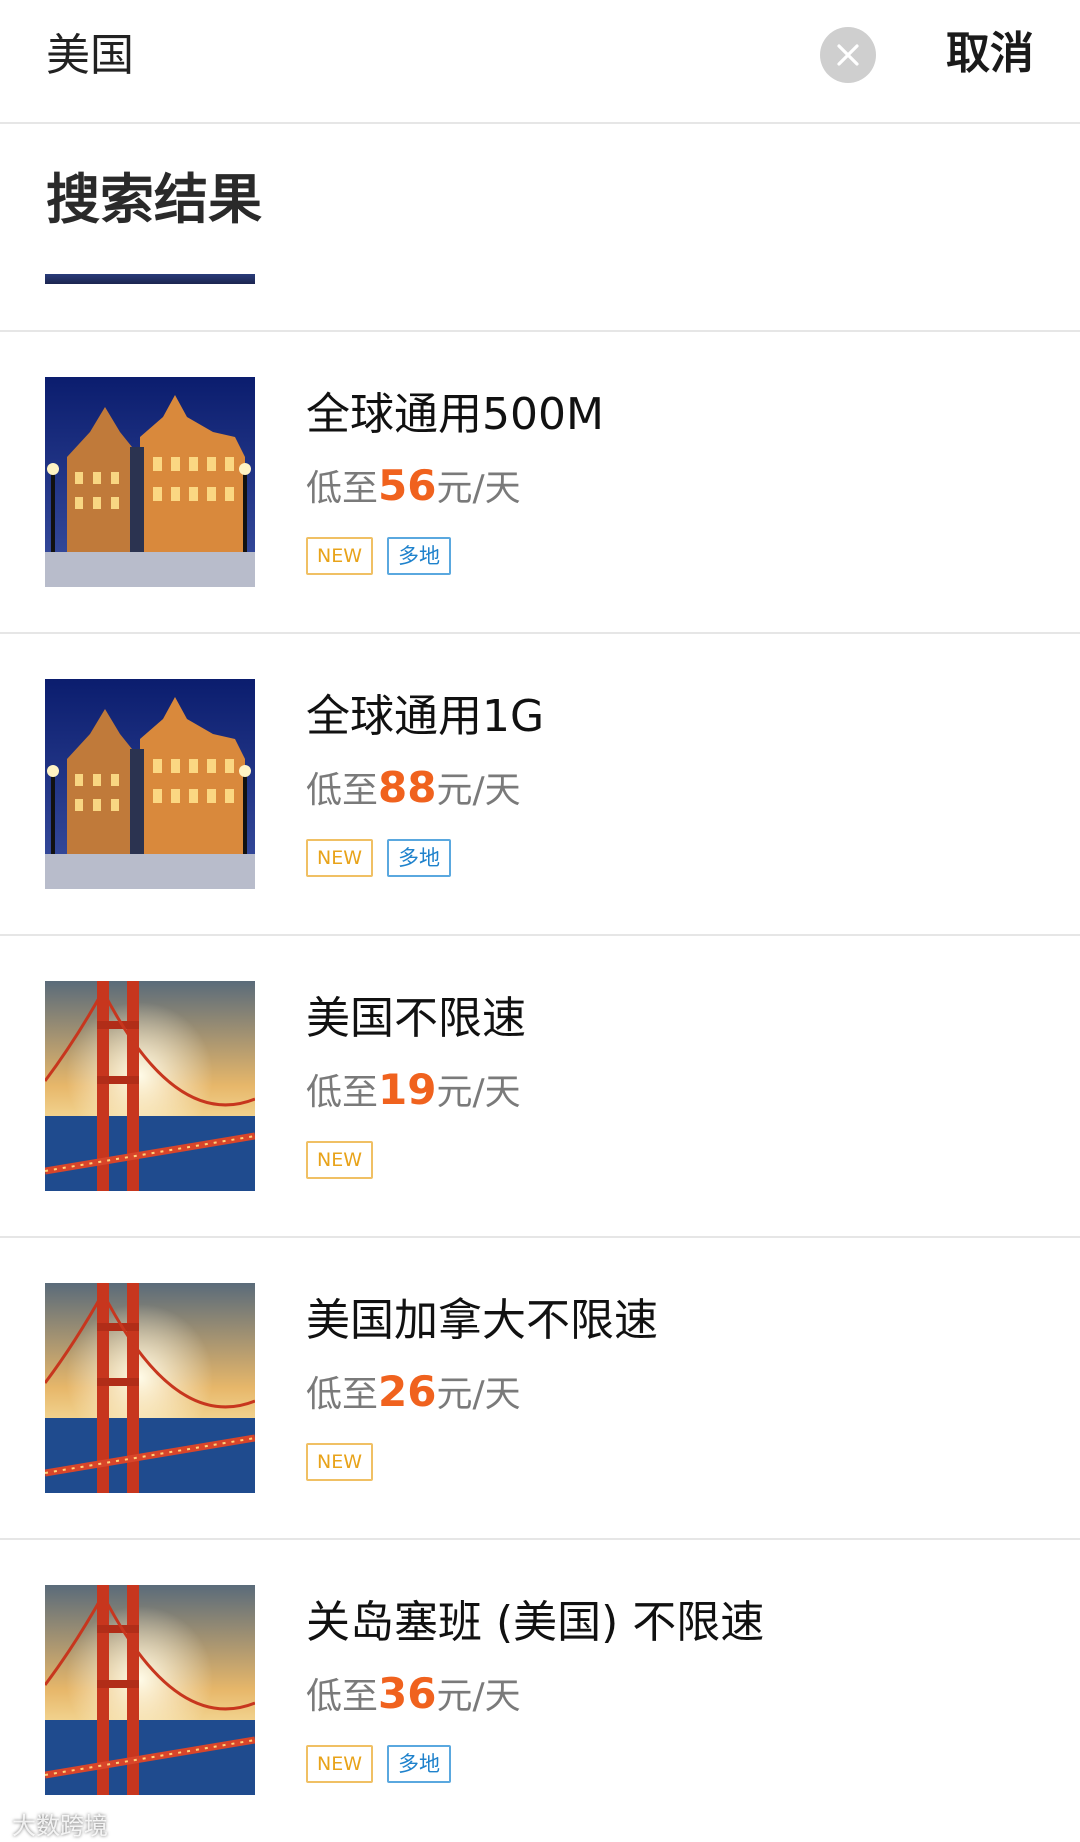 This screenshot has width=1080, height=1842. Describe the element at coordinates (150, 279) in the screenshot. I see `clipped-thumbnail` at that location.